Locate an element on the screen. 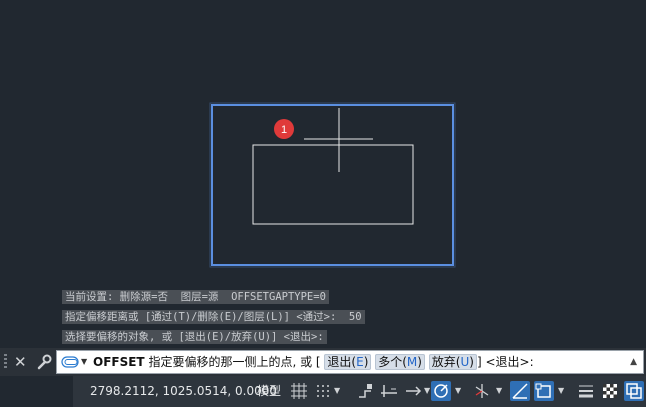  lineweight-icon is located at coordinates (586, 391).